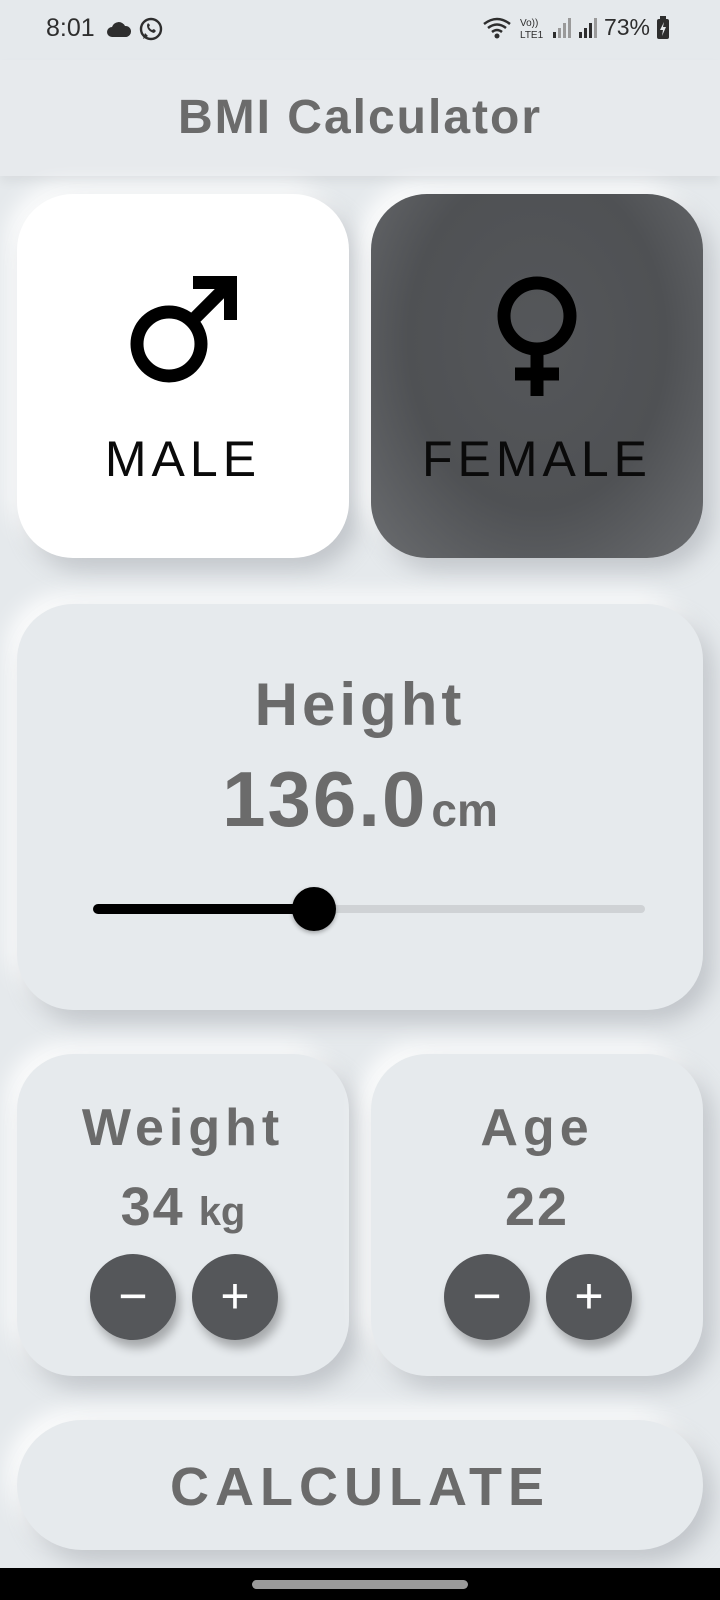 The height and width of the screenshot is (1600, 720). I want to click on volte-lte-icon: Vo)) LTE1, so click(532, 29).